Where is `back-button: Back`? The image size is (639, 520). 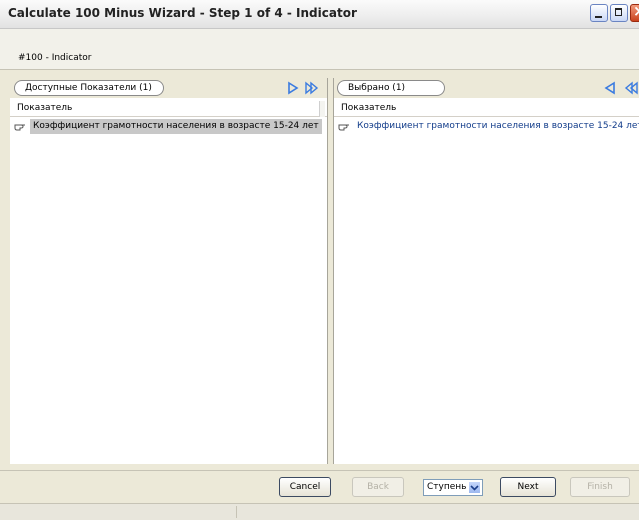 back-button: Back is located at coordinates (378, 487).